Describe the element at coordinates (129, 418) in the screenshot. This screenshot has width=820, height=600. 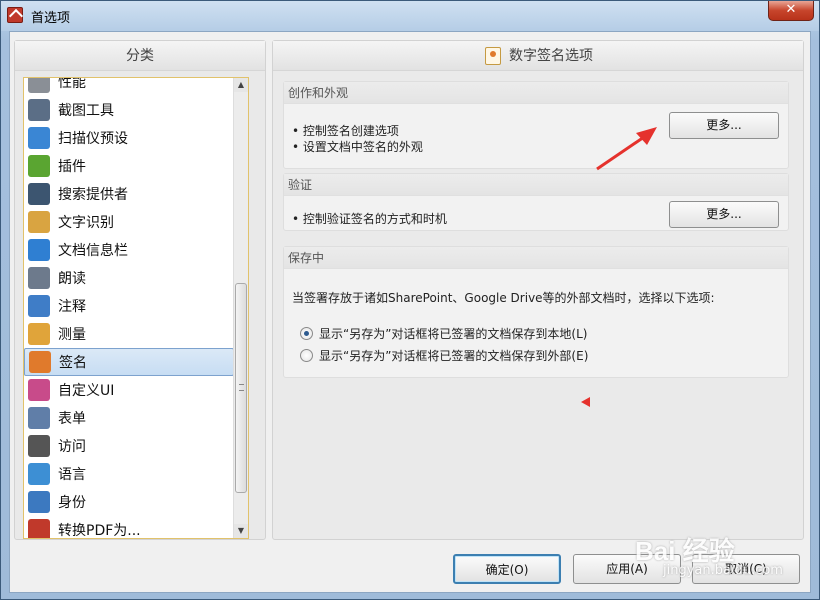
I see `category-item: 表单` at that location.